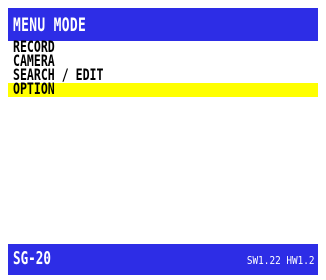  Describe the element at coordinates (50, 25) in the screenshot. I see `menu-title: MENU MODE` at that location.